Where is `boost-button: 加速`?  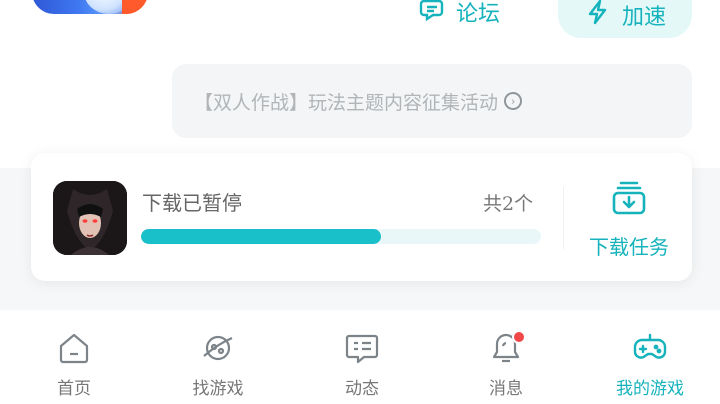 boost-button: 加速 is located at coordinates (625, 19).